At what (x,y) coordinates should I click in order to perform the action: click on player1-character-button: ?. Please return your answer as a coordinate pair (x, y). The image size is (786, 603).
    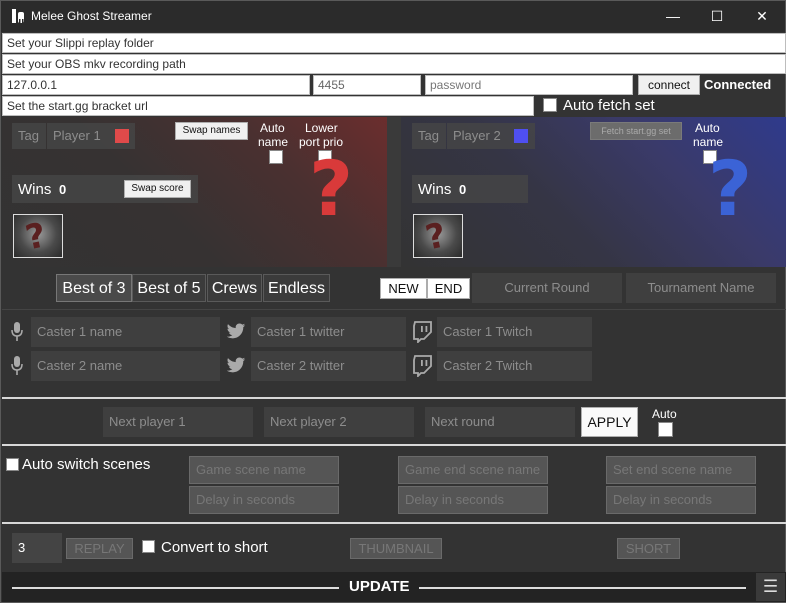
    Looking at the image, I should click on (38, 236).